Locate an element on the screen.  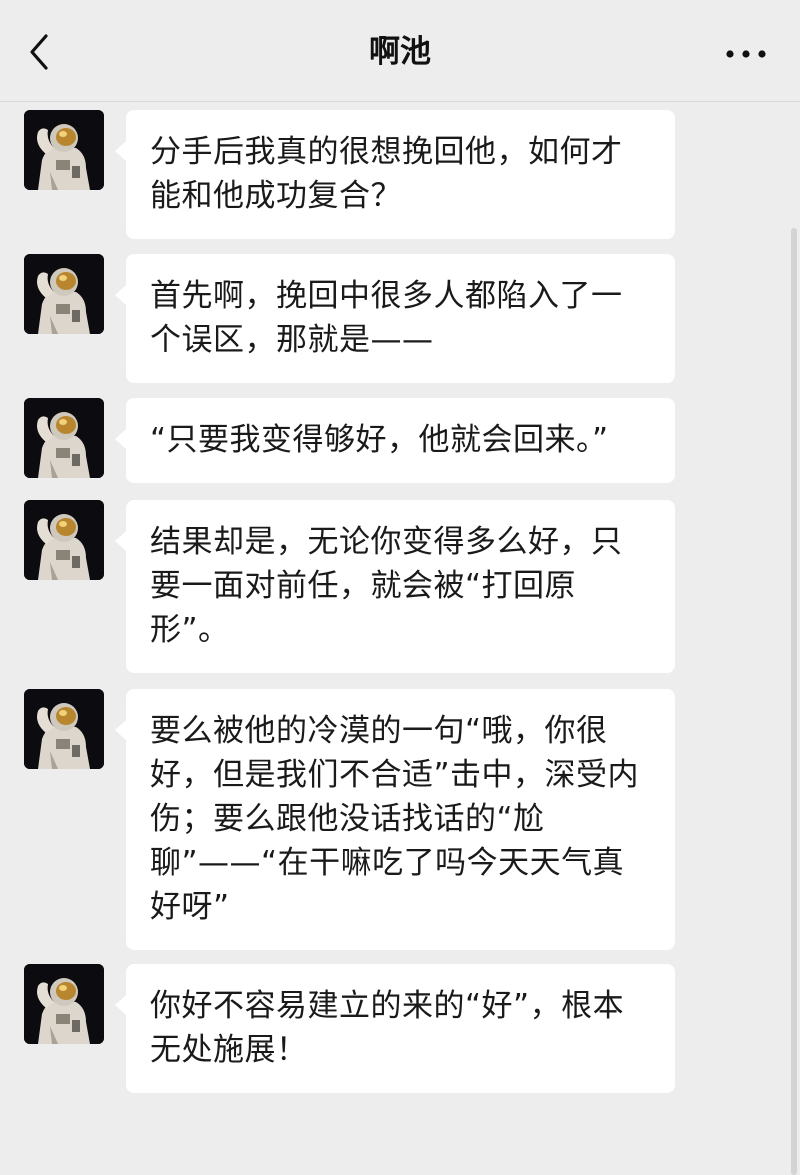
more-button is located at coordinates (746, 54).